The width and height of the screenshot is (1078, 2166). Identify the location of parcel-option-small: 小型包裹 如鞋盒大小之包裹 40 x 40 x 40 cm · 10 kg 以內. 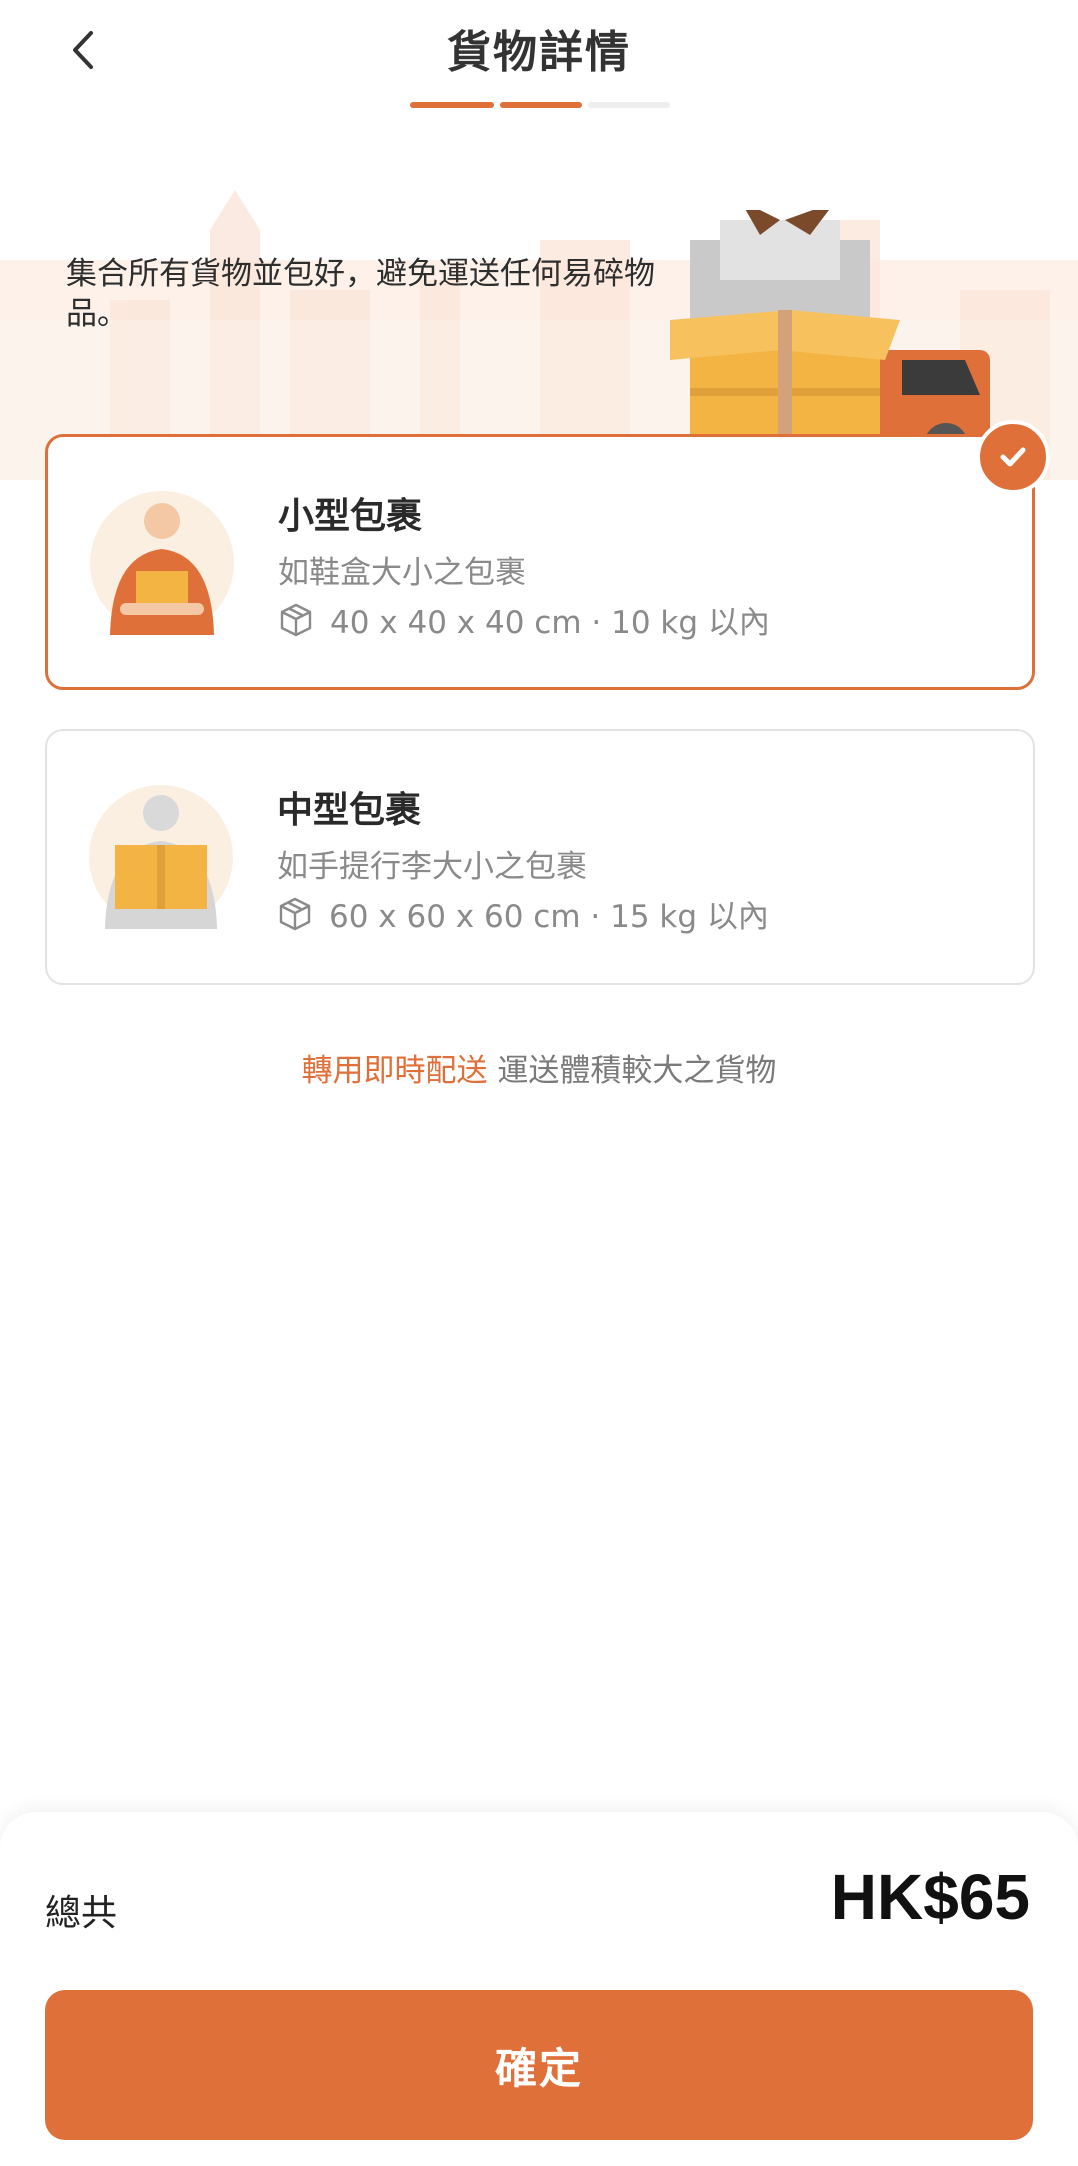
(540, 562).